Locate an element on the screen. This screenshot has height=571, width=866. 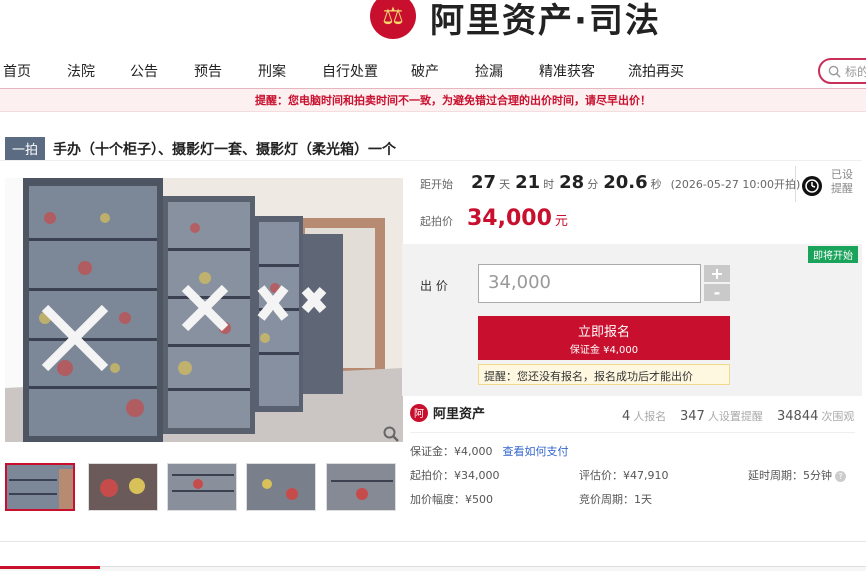
court-emblem-icon: ⚖ is located at coordinates (393, 19).